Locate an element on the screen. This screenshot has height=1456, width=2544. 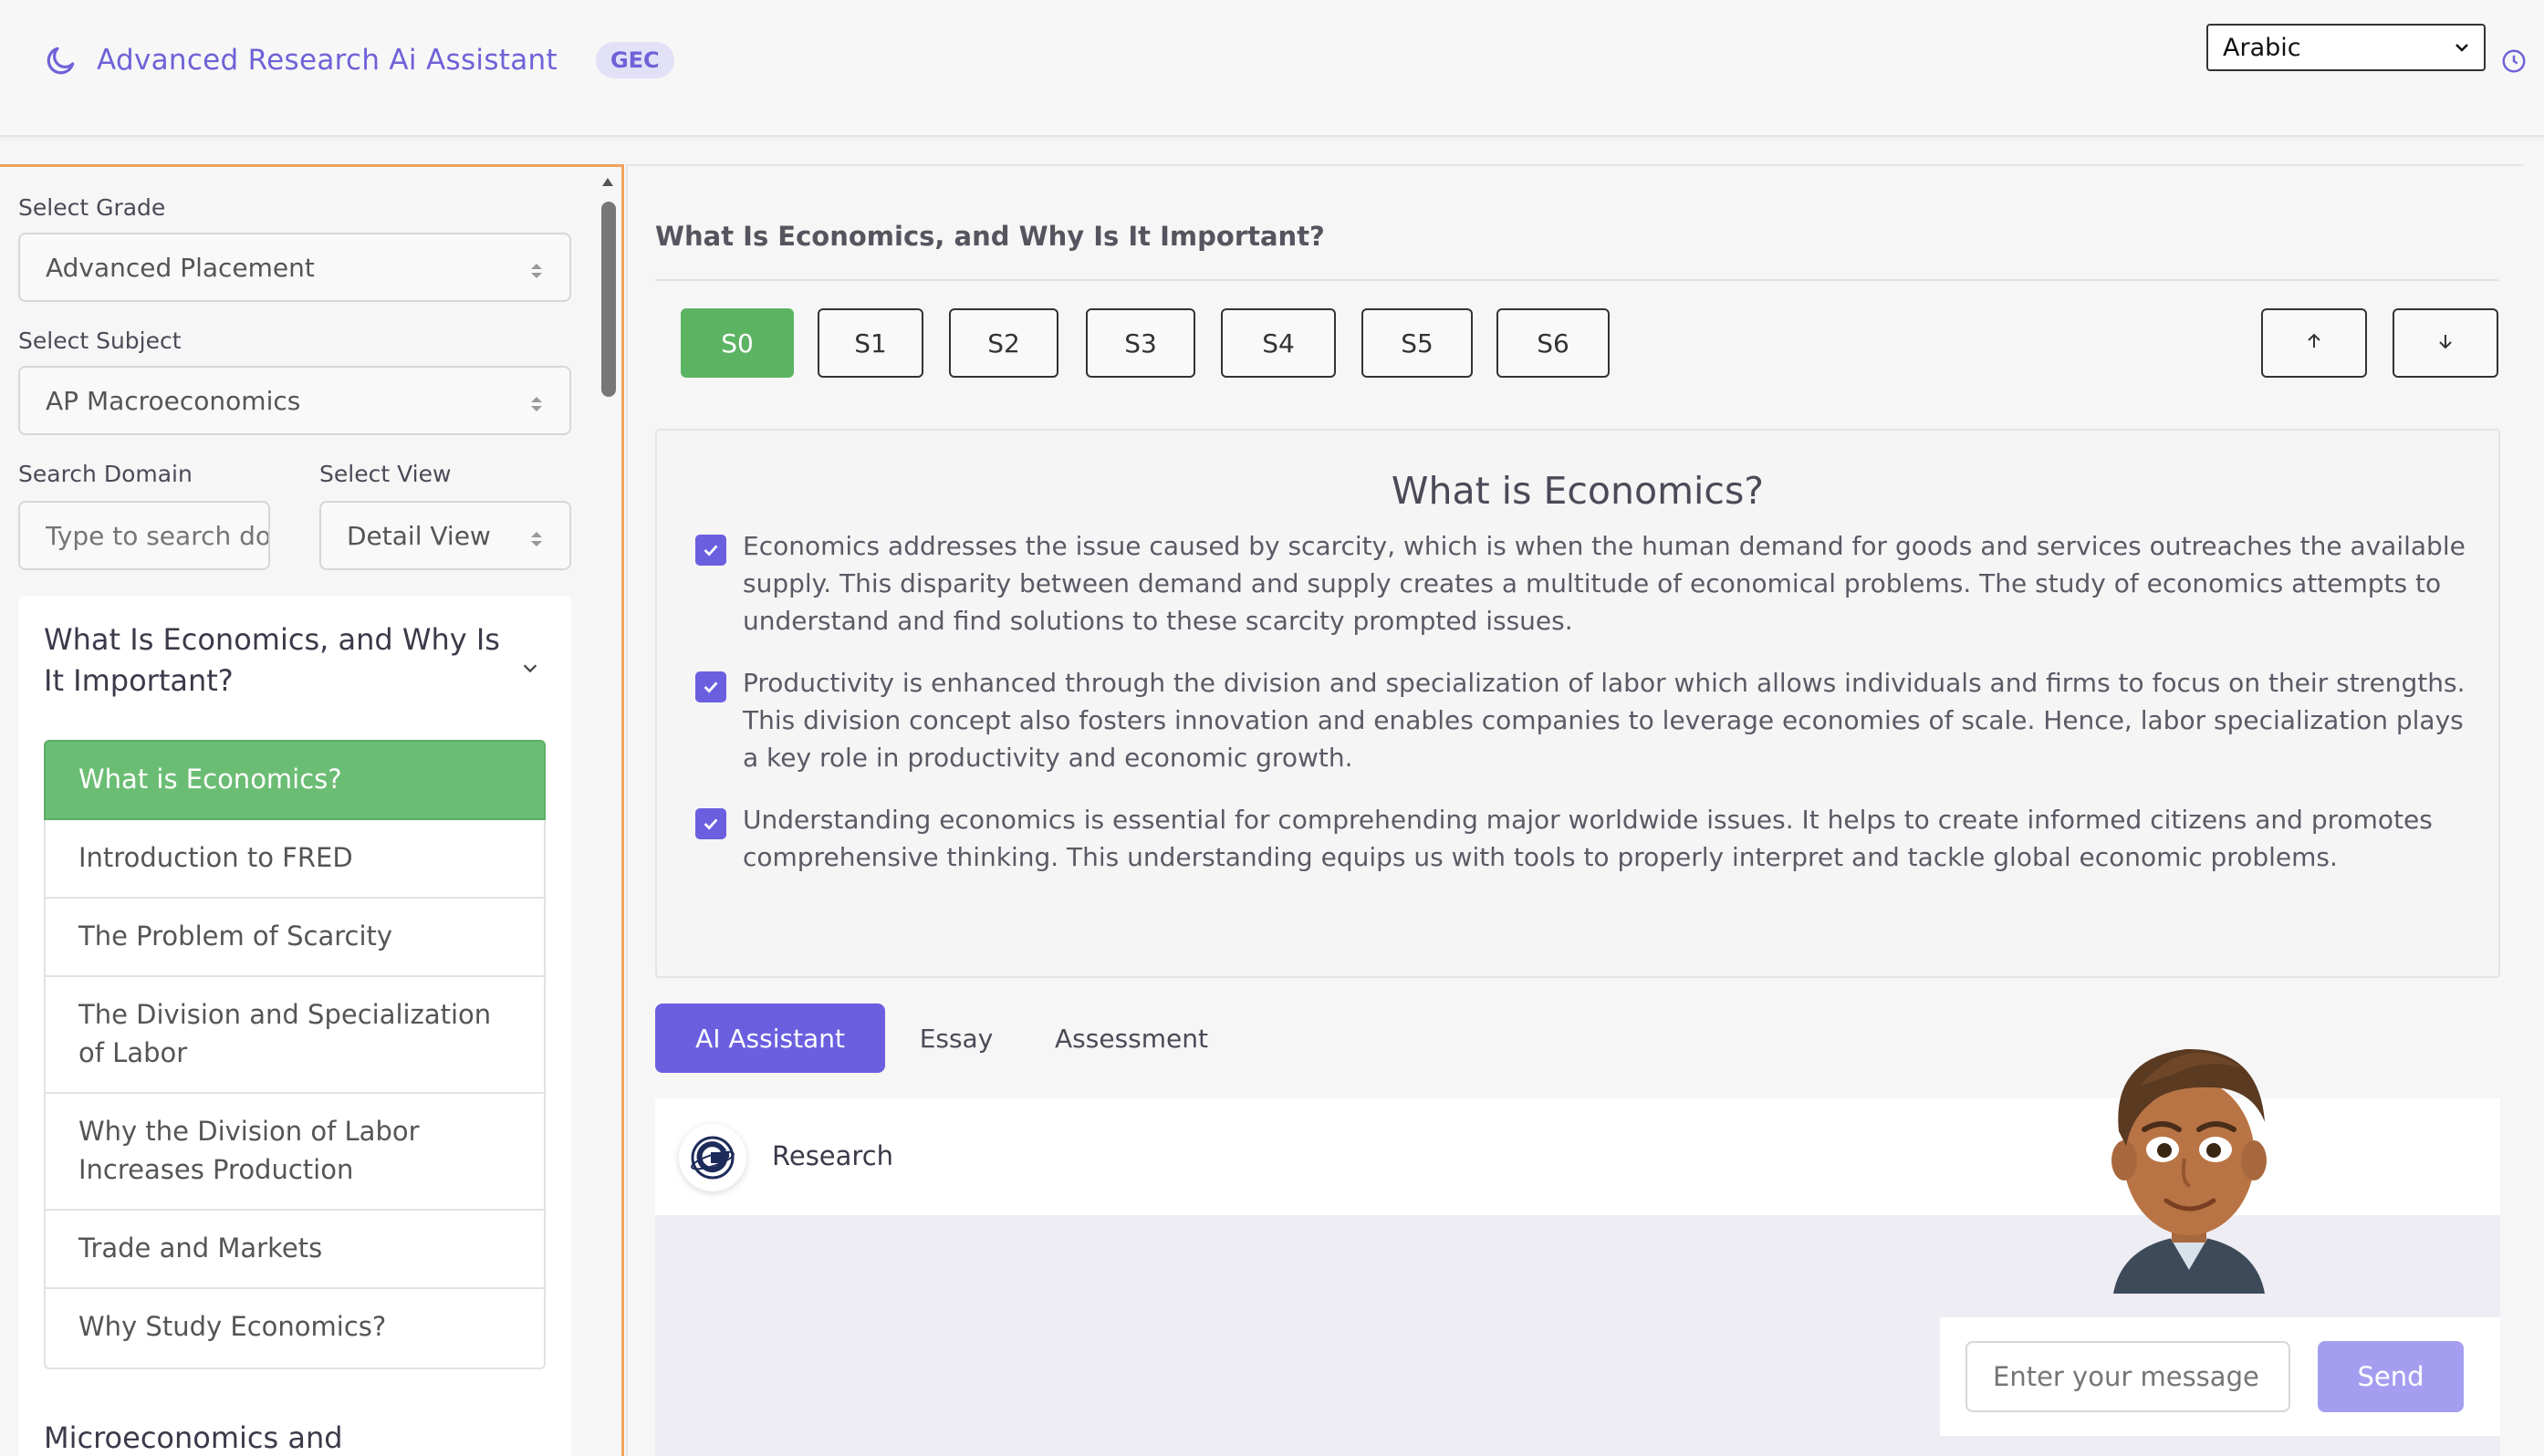
search-domain-input is located at coordinates (144, 535).